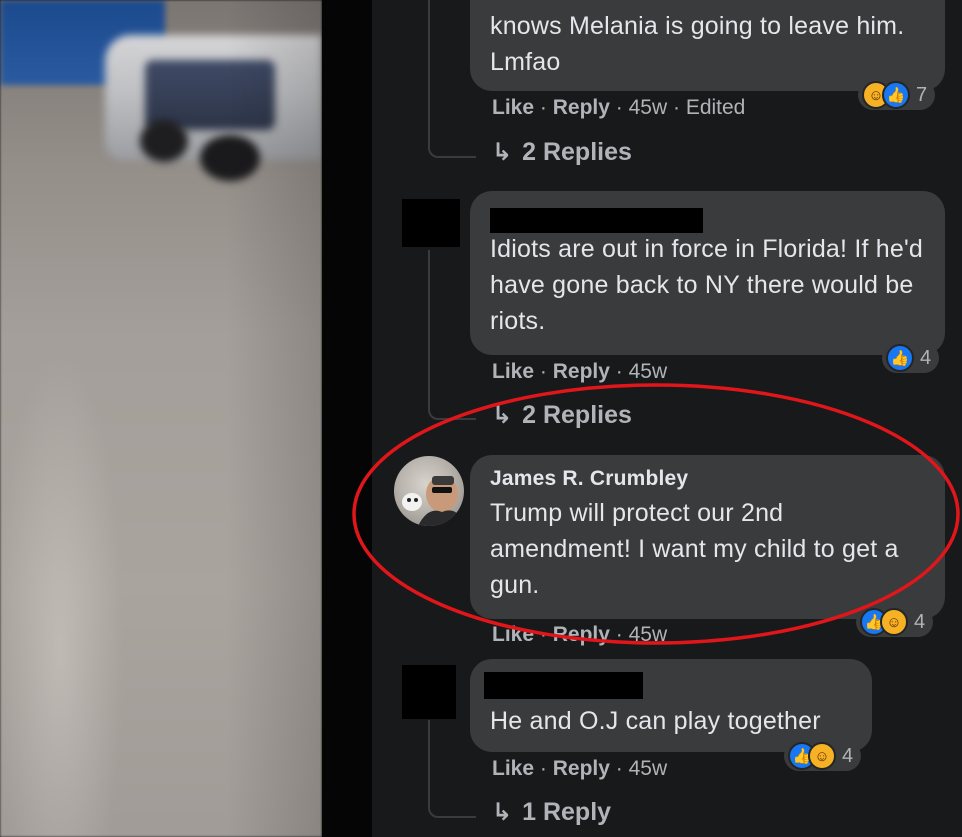 This screenshot has width=962, height=837. I want to click on comment-text: He and O.J can play together, so click(655, 721).